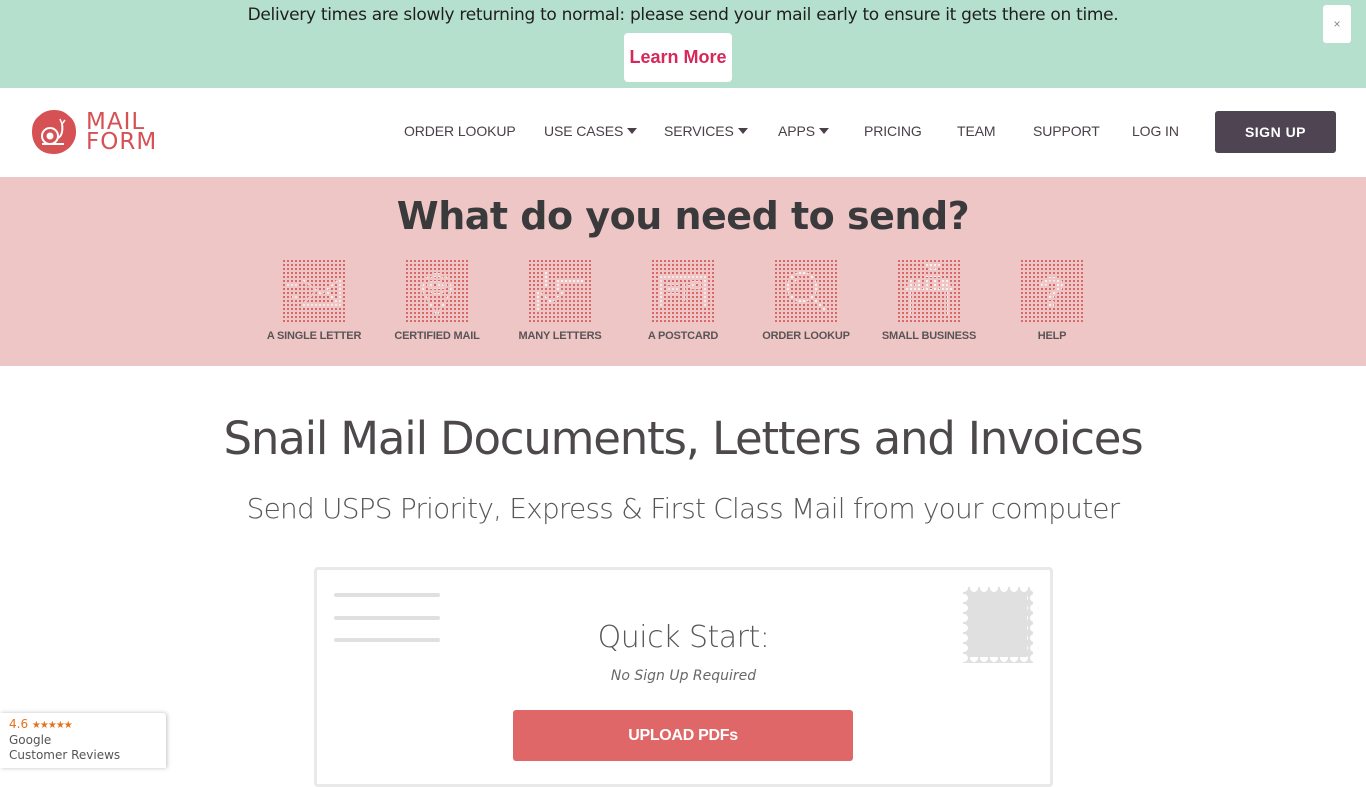  What do you see at coordinates (678, 57) in the screenshot?
I see `learn-more-button: Learn More` at bounding box center [678, 57].